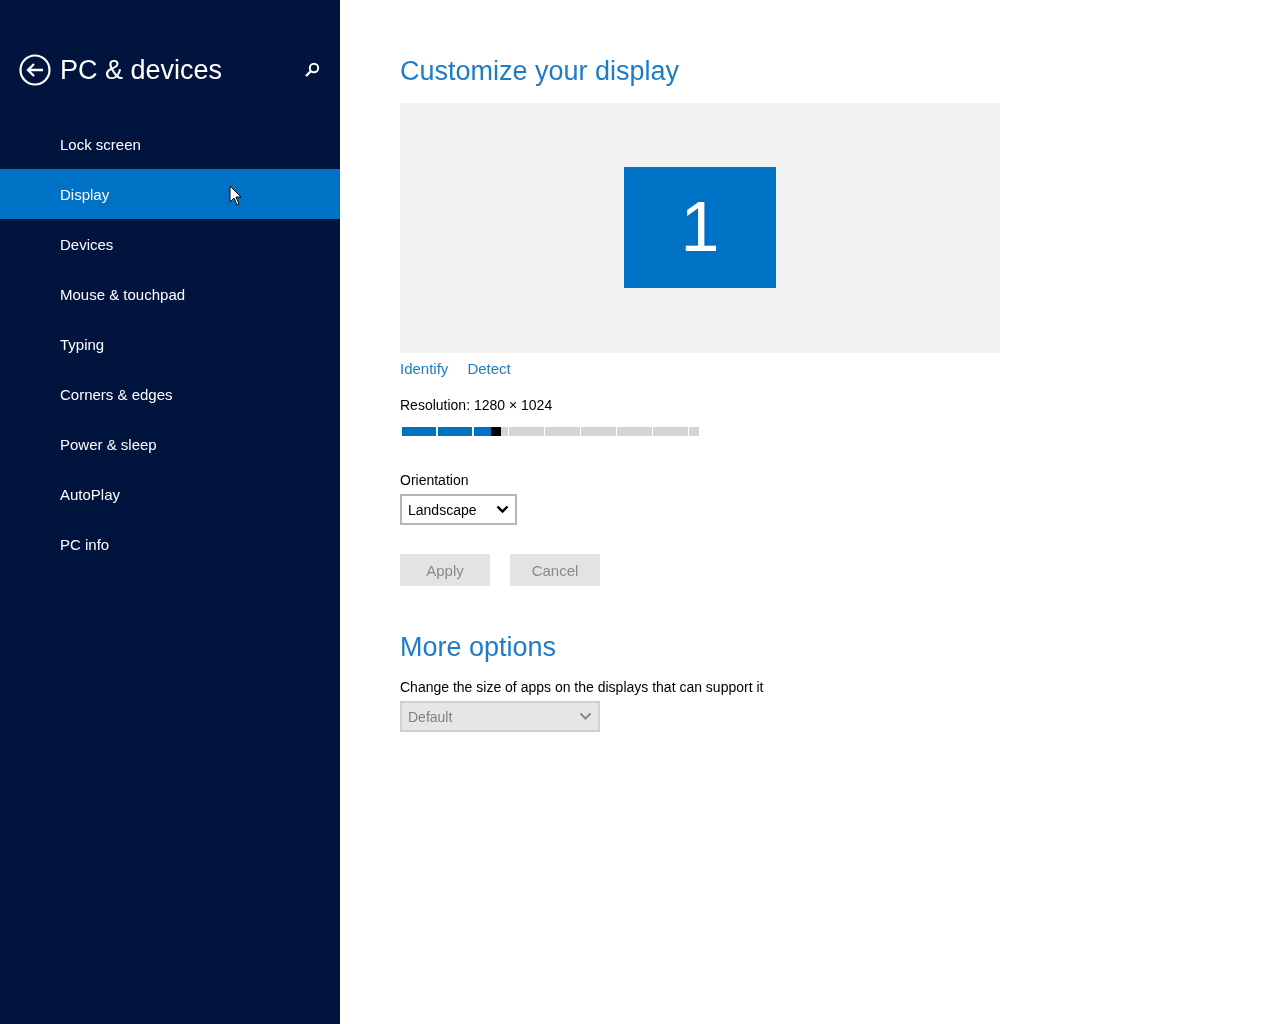 The image size is (1280, 1024). What do you see at coordinates (435, 480) in the screenshot?
I see `orientation-label: Orientation` at bounding box center [435, 480].